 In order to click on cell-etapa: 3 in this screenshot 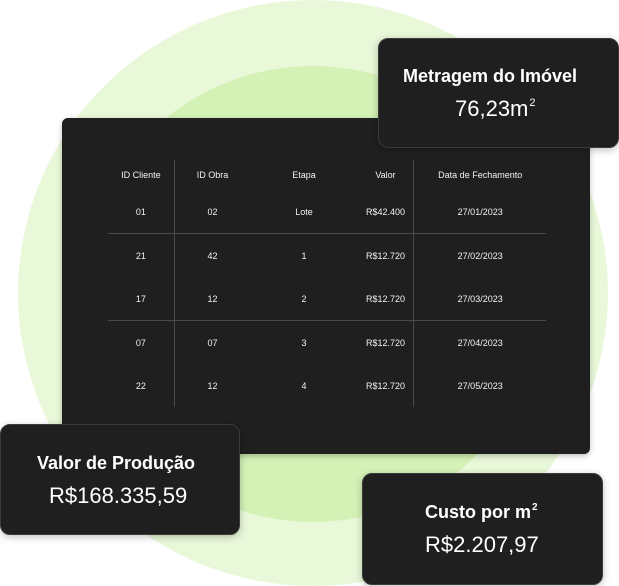, I will do `click(304, 342)`.